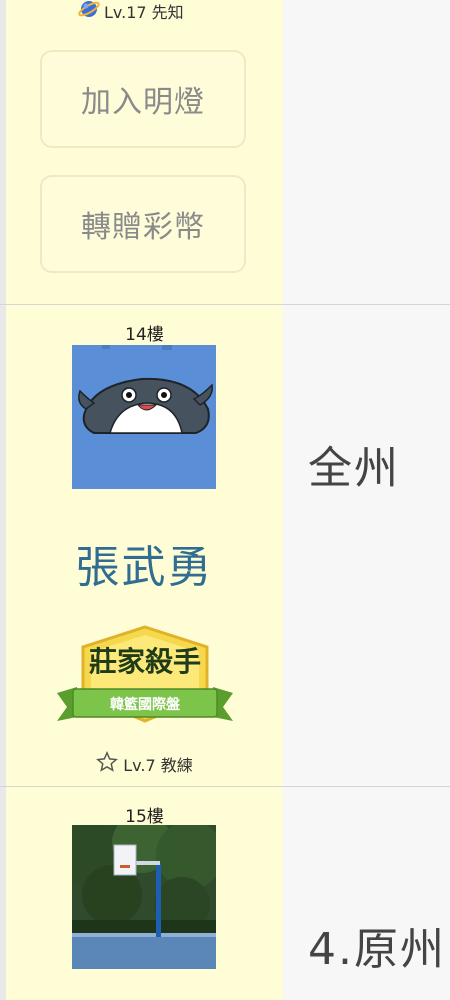 The width and height of the screenshot is (450, 1000). What do you see at coordinates (89, 12) in the screenshot?
I see `planet-icon` at bounding box center [89, 12].